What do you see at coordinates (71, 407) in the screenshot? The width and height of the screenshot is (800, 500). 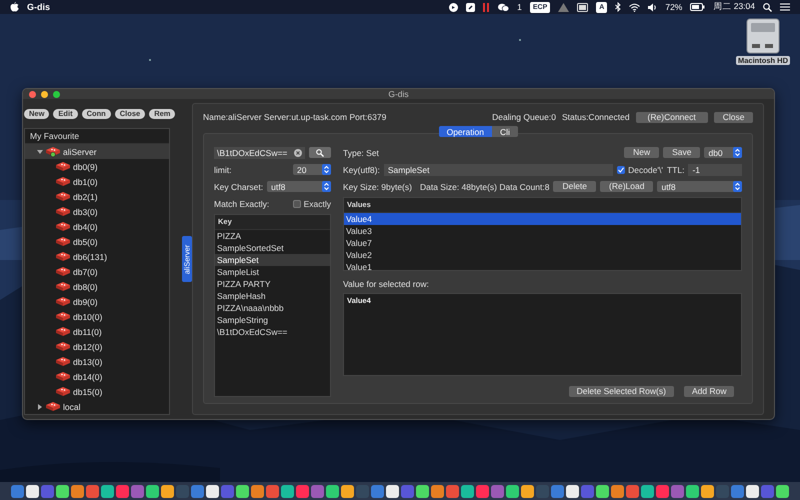 I see `tree-item: local` at bounding box center [71, 407].